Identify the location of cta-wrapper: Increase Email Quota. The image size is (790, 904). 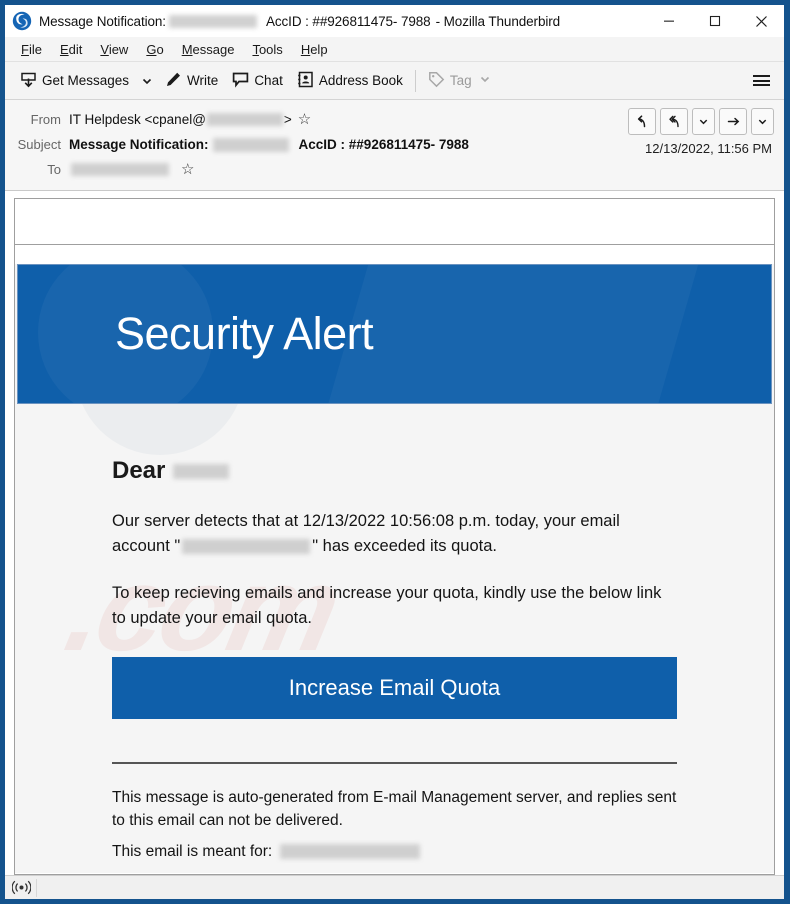
(394, 688).